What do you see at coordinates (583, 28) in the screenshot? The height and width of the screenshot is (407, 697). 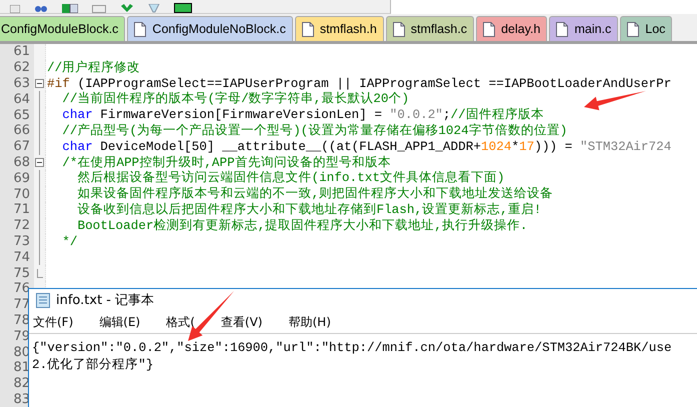 I see `file-tab: main.c` at bounding box center [583, 28].